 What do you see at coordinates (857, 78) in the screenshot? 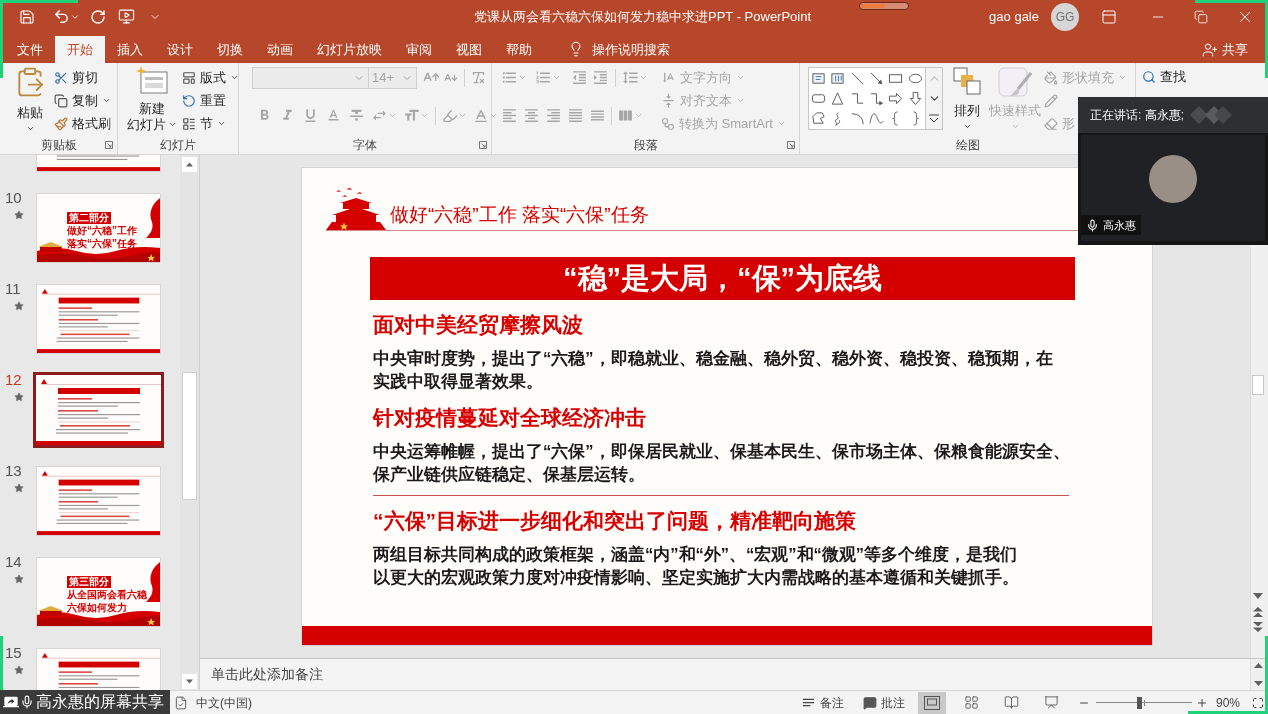
I see `line-icon` at bounding box center [857, 78].